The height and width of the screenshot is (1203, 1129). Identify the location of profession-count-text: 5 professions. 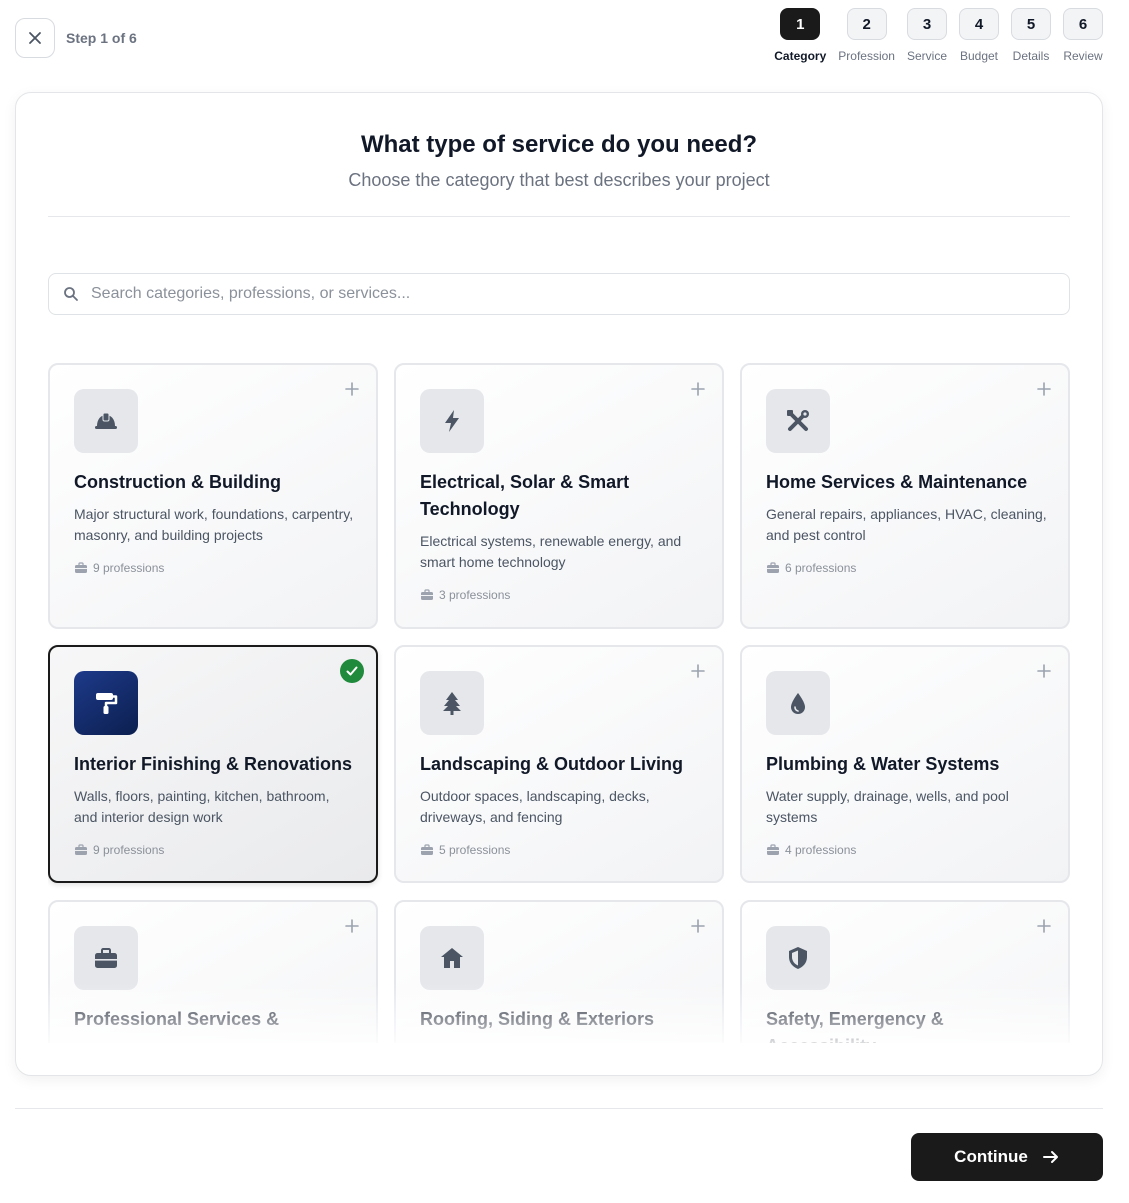
(475, 850).